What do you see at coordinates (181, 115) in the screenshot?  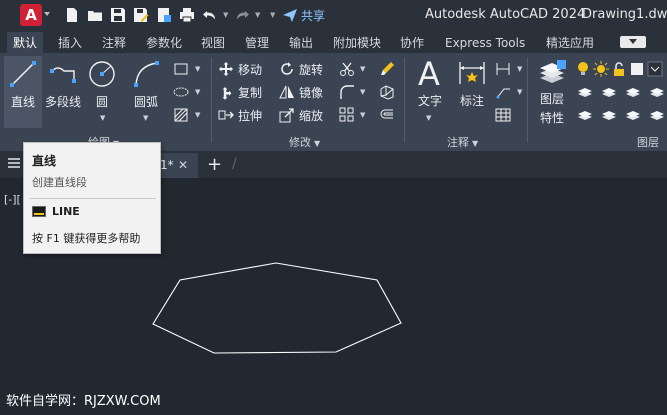 I see `hatch-tool-button` at bounding box center [181, 115].